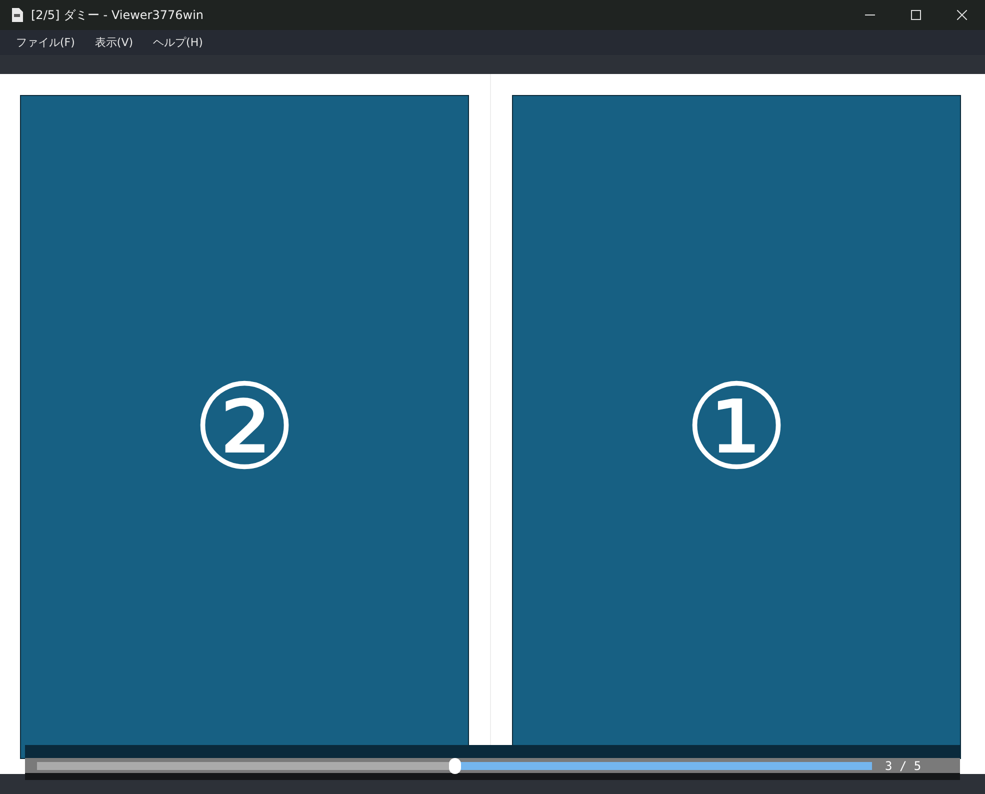 This screenshot has height=794, width=985. What do you see at coordinates (114, 42) in the screenshot?
I see `menu-item: 表示(V)` at bounding box center [114, 42].